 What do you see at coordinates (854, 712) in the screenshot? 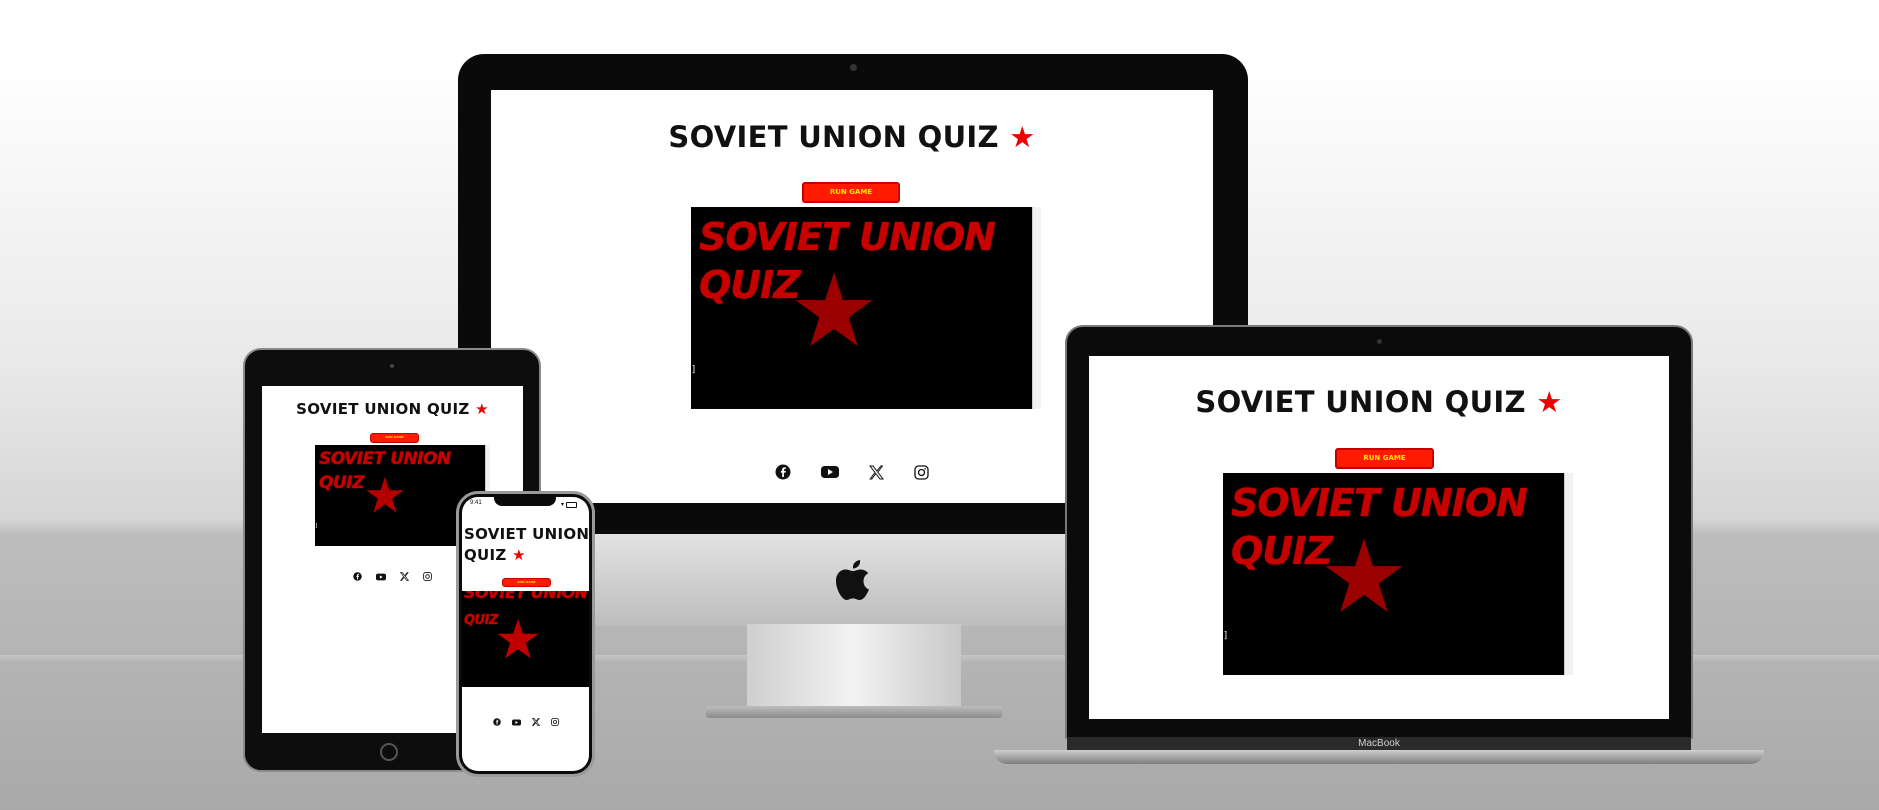
I see `imac-stand-base` at bounding box center [854, 712].